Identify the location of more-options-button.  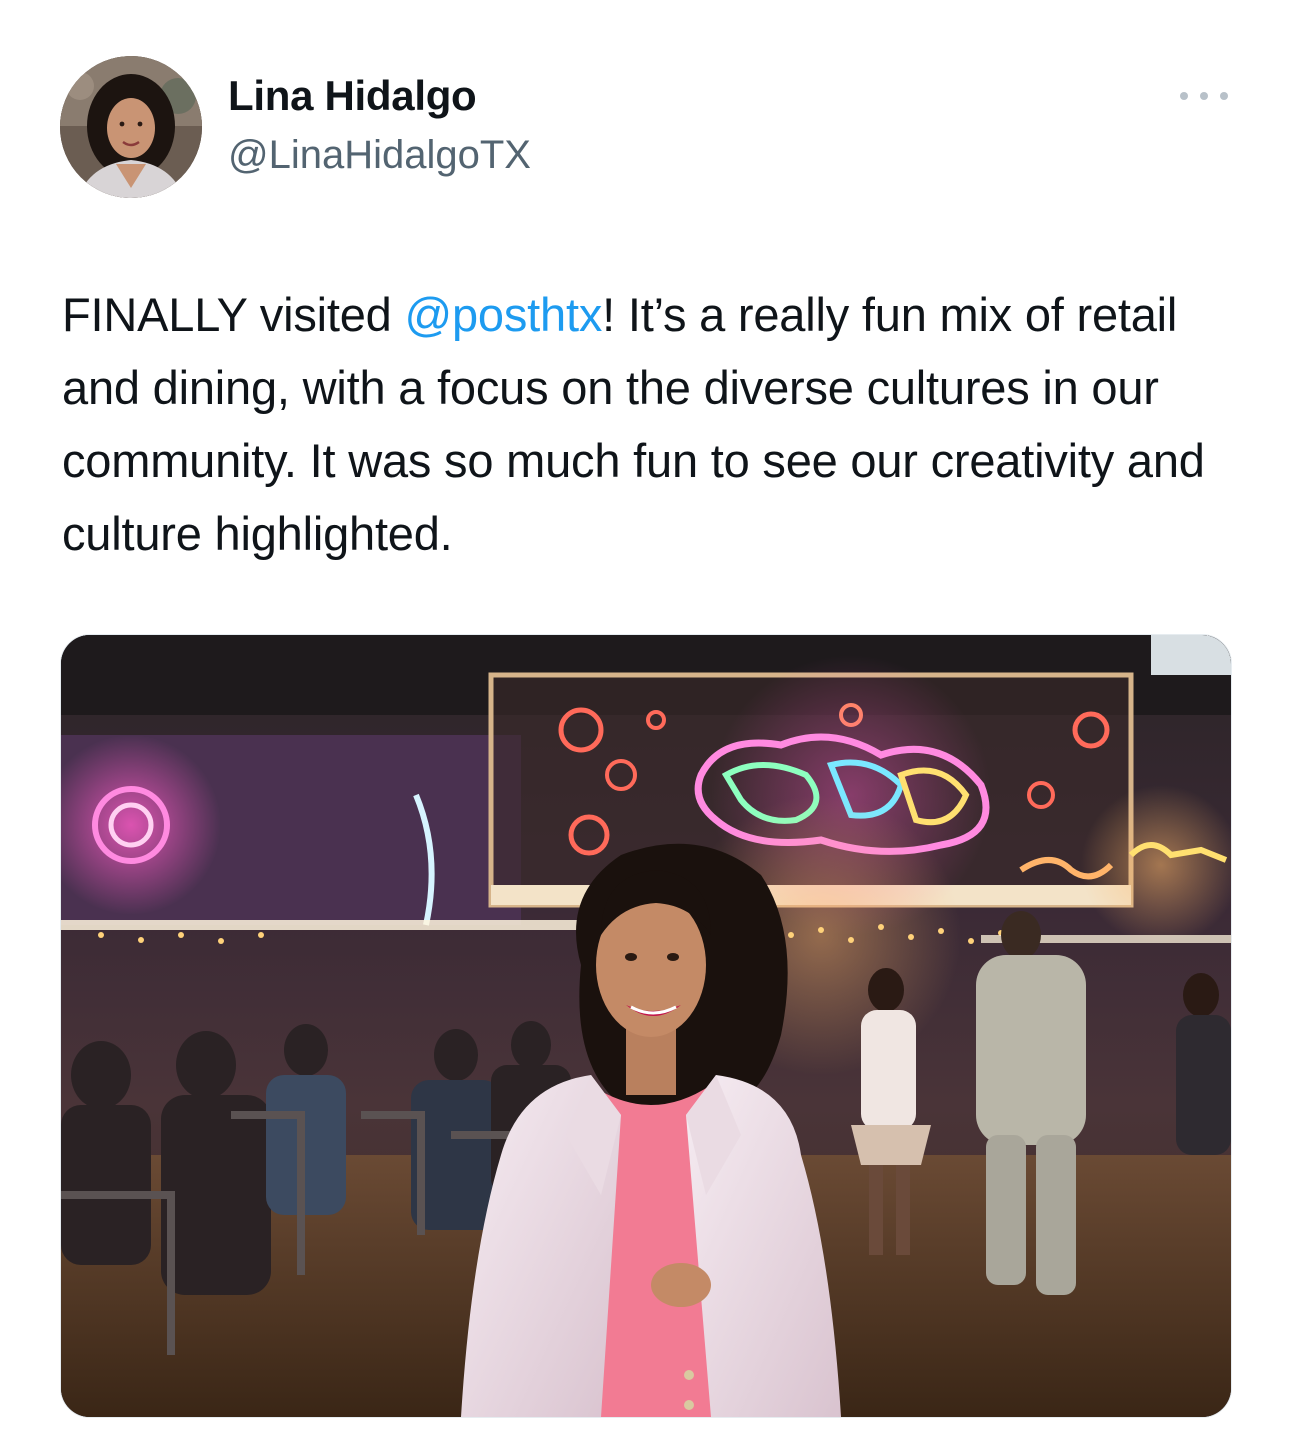
(1204, 96).